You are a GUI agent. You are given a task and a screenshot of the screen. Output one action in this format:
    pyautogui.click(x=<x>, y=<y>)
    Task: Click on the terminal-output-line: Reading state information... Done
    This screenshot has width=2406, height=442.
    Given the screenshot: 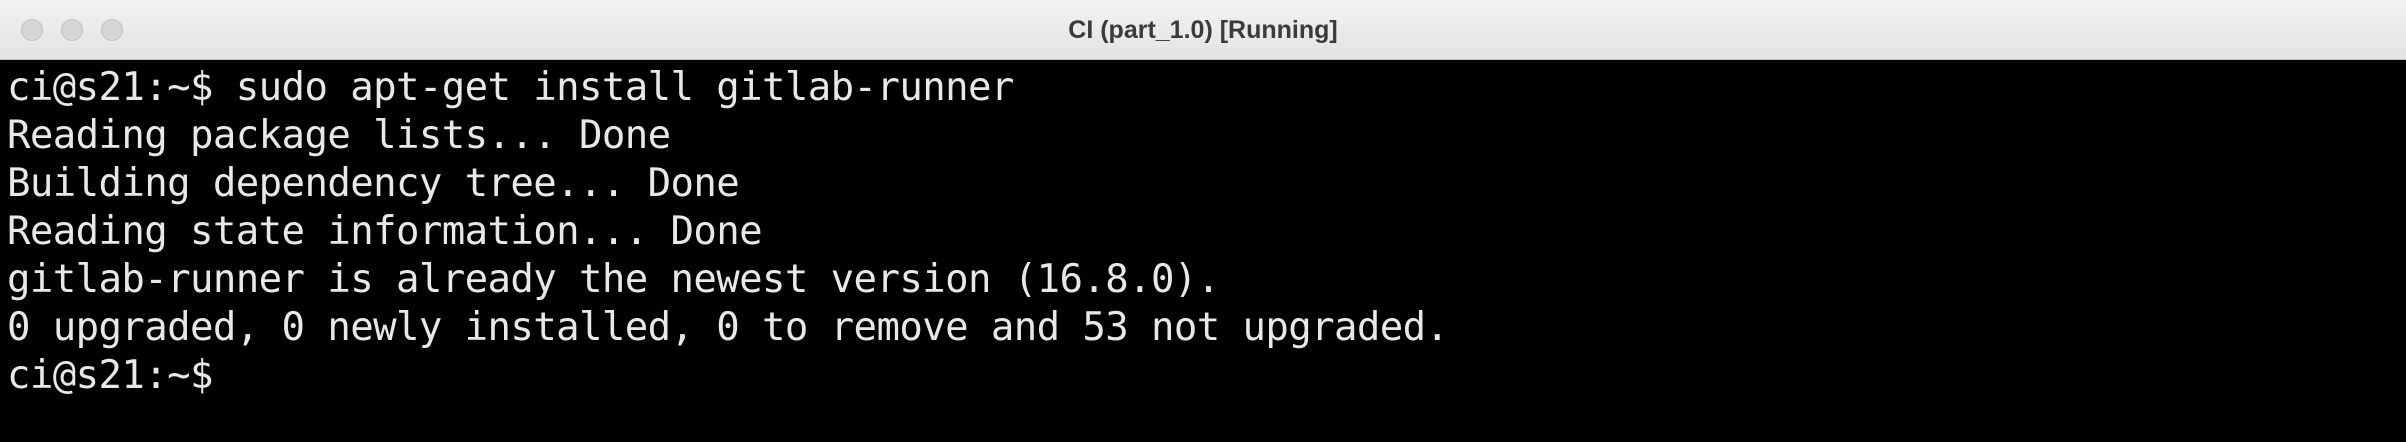 What is the action you would take?
    pyautogui.click(x=385, y=231)
    